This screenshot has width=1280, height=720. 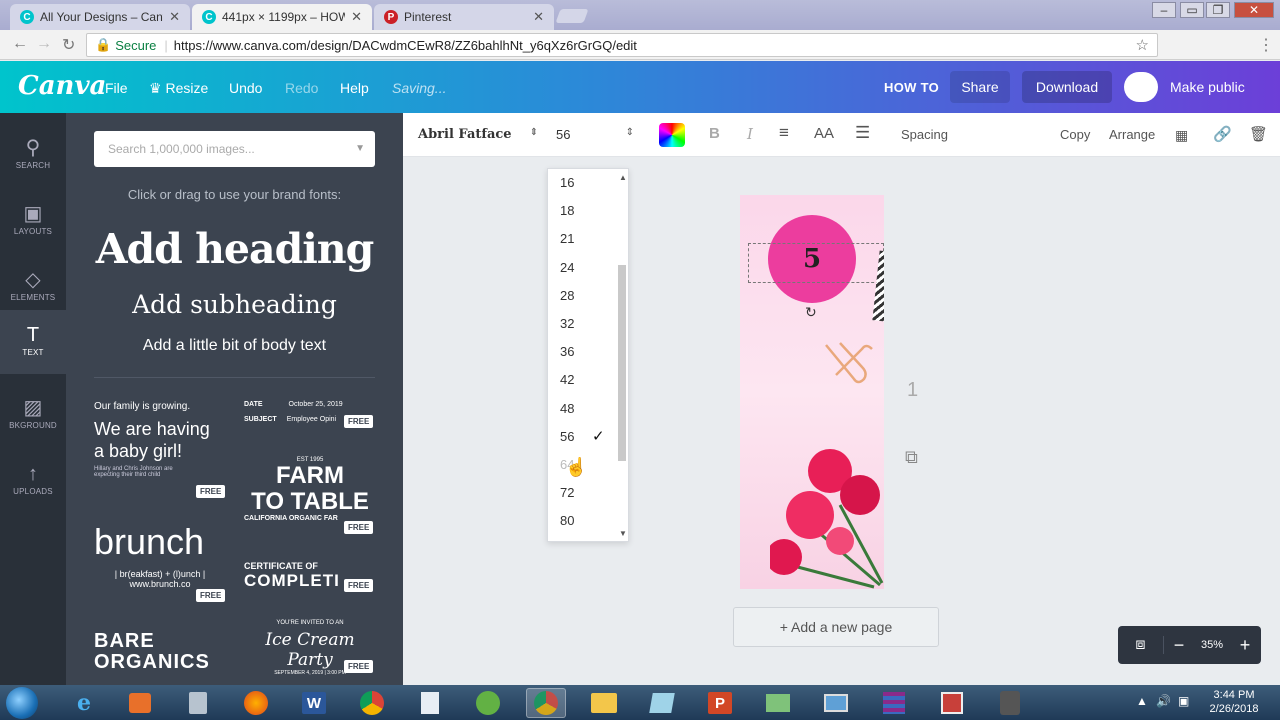 I want to click on scroll-up-arrow-icon: ▲, so click(x=623, y=177).